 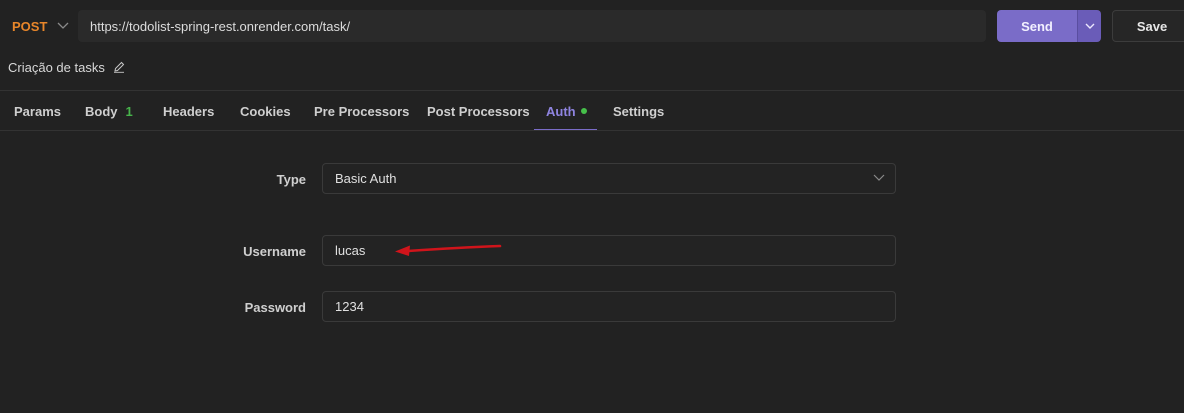 What do you see at coordinates (583, 111) in the screenshot?
I see `status-dot-icon` at bounding box center [583, 111].